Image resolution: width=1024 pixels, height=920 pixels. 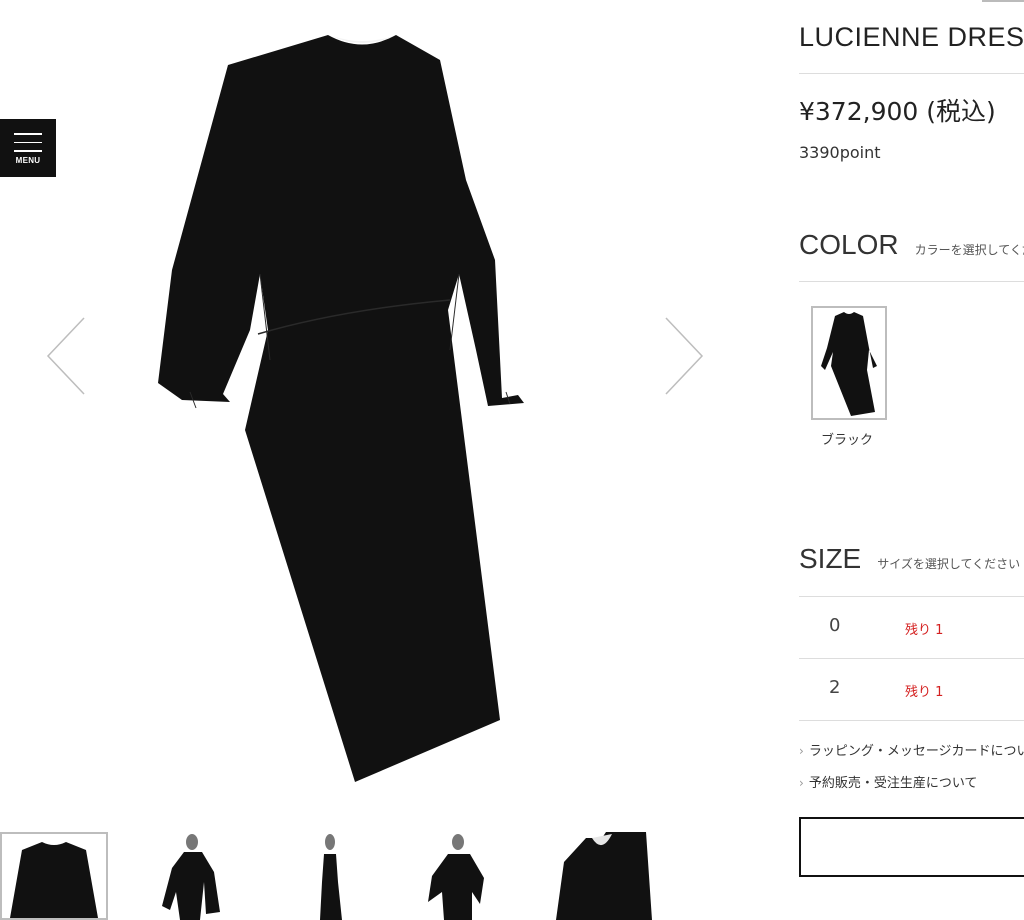 I want to click on wrapping-info-link: › ラッピング・メッセージカードについて, so click(x=911, y=749).